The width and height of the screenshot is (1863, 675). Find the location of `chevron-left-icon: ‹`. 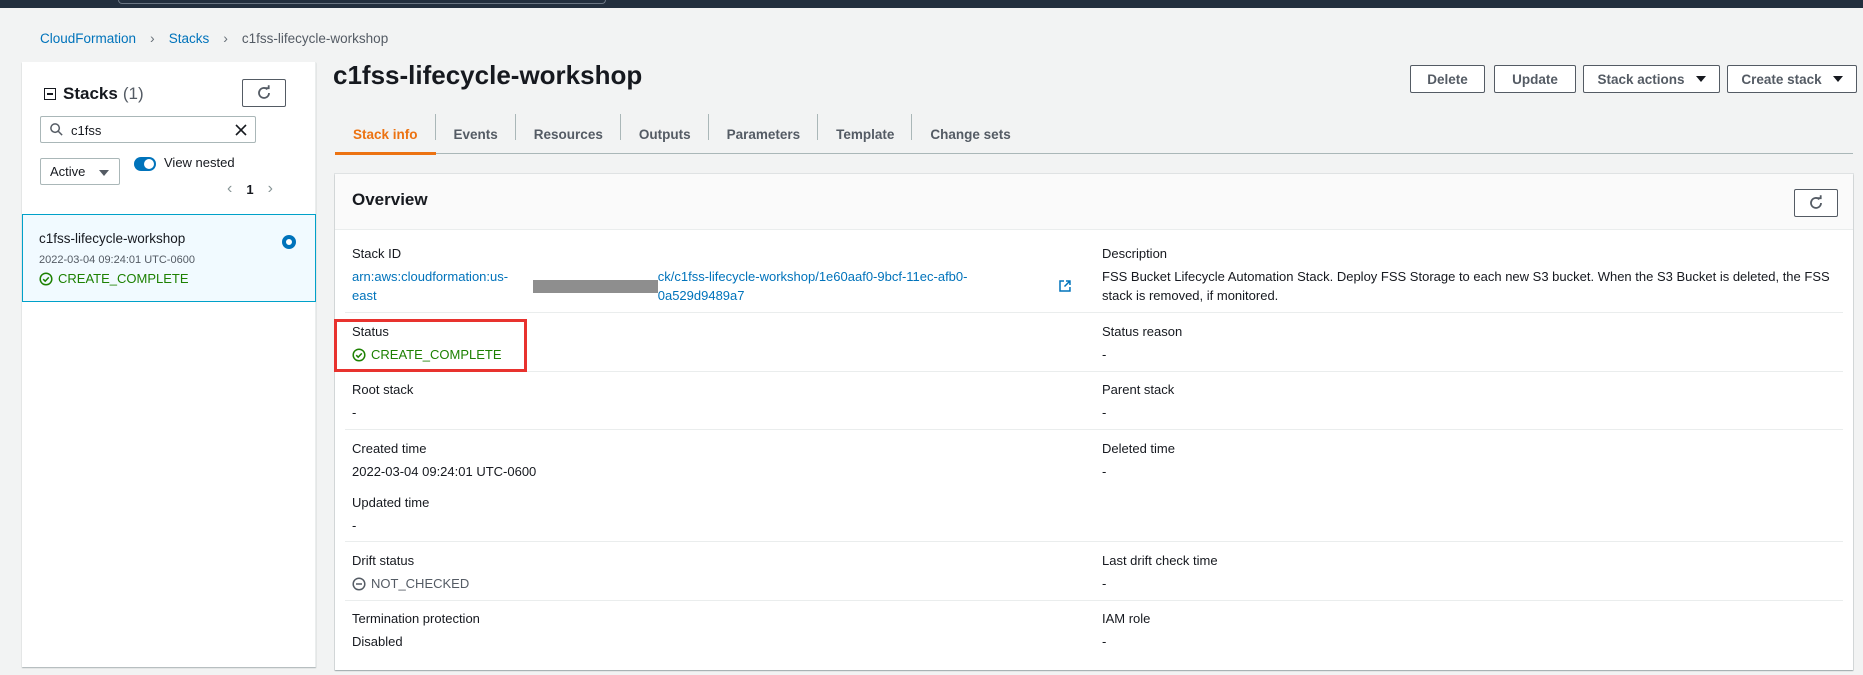

chevron-left-icon: ‹ is located at coordinates (229, 189).